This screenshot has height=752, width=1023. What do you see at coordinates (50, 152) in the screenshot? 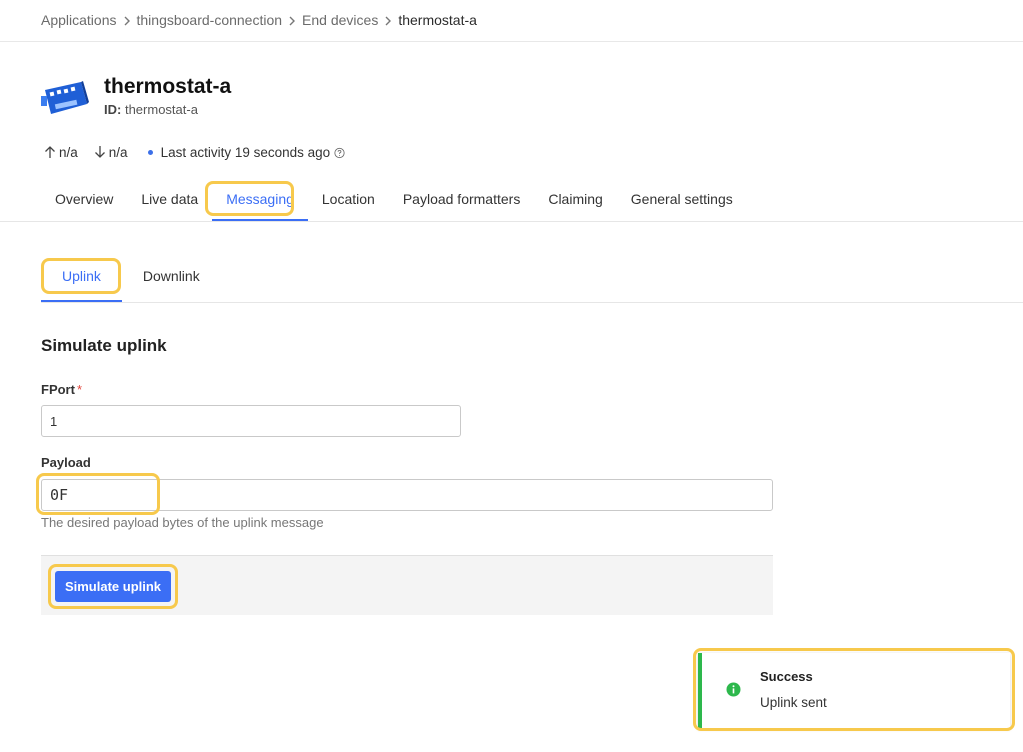
I see `arrow-up-icon` at bounding box center [50, 152].